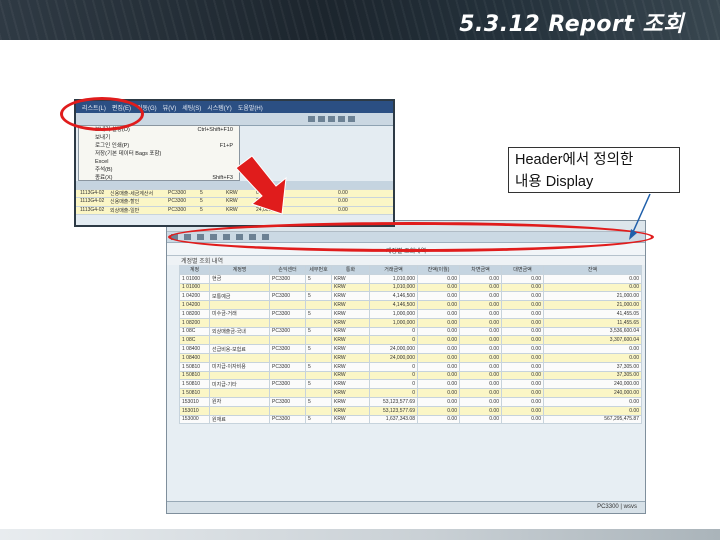  Describe the element at coordinates (641, 213) in the screenshot. I see `callout-pointer-line` at that location.